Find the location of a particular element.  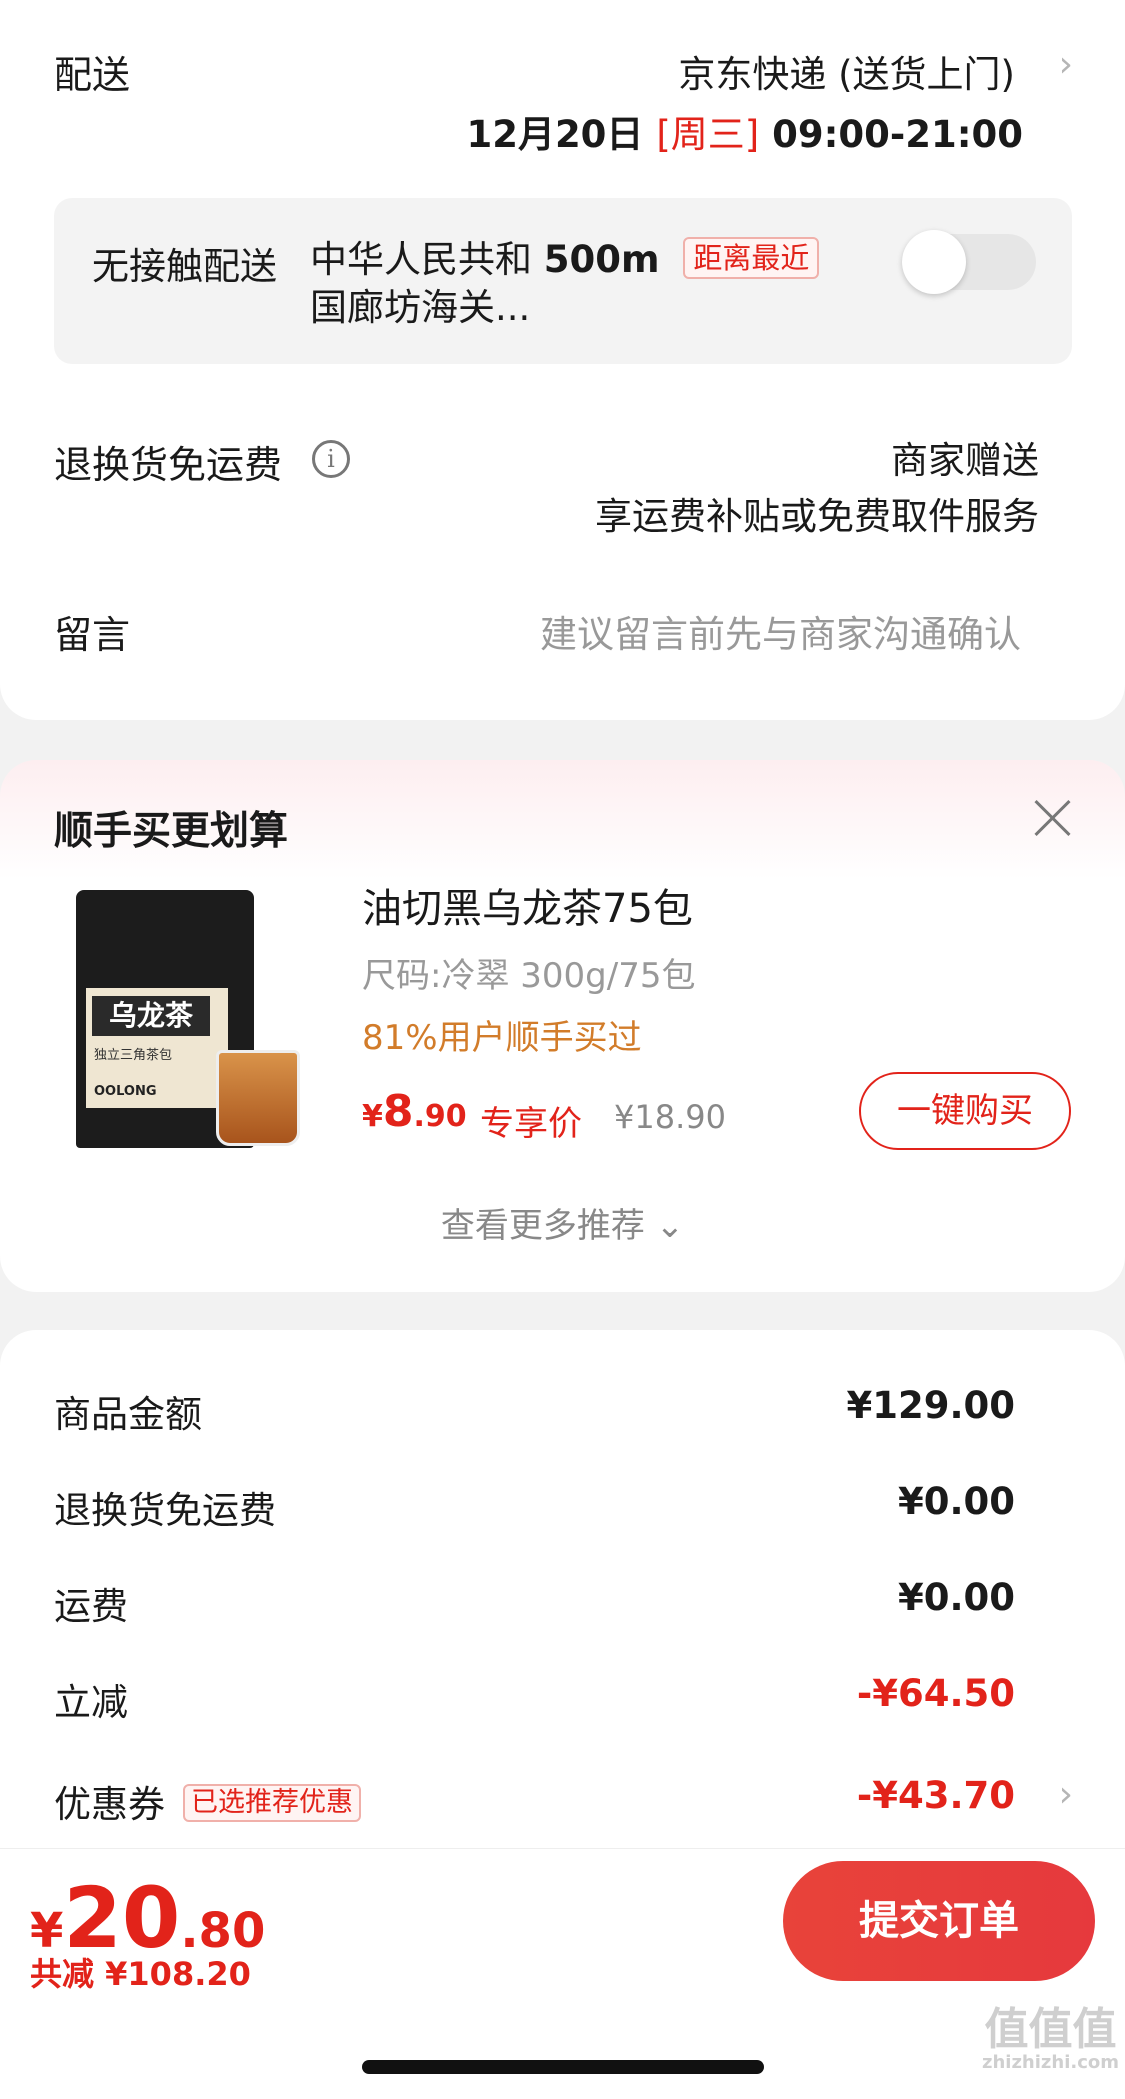

bag-sub-text: 独立三角茶包 is located at coordinates (133, 1055).